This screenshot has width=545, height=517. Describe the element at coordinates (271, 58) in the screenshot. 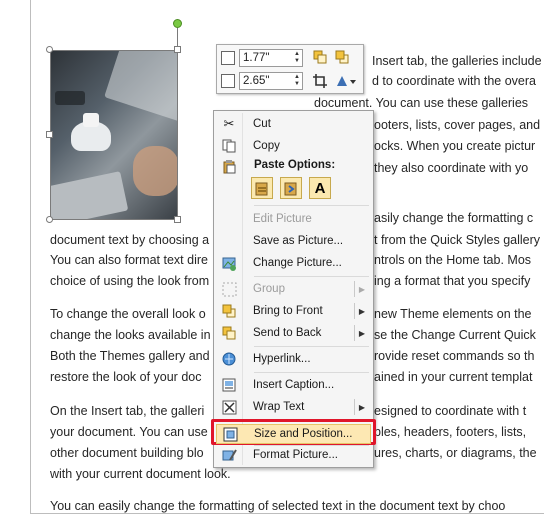

I see `height-field: 1.77" ▲ ▼` at that location.